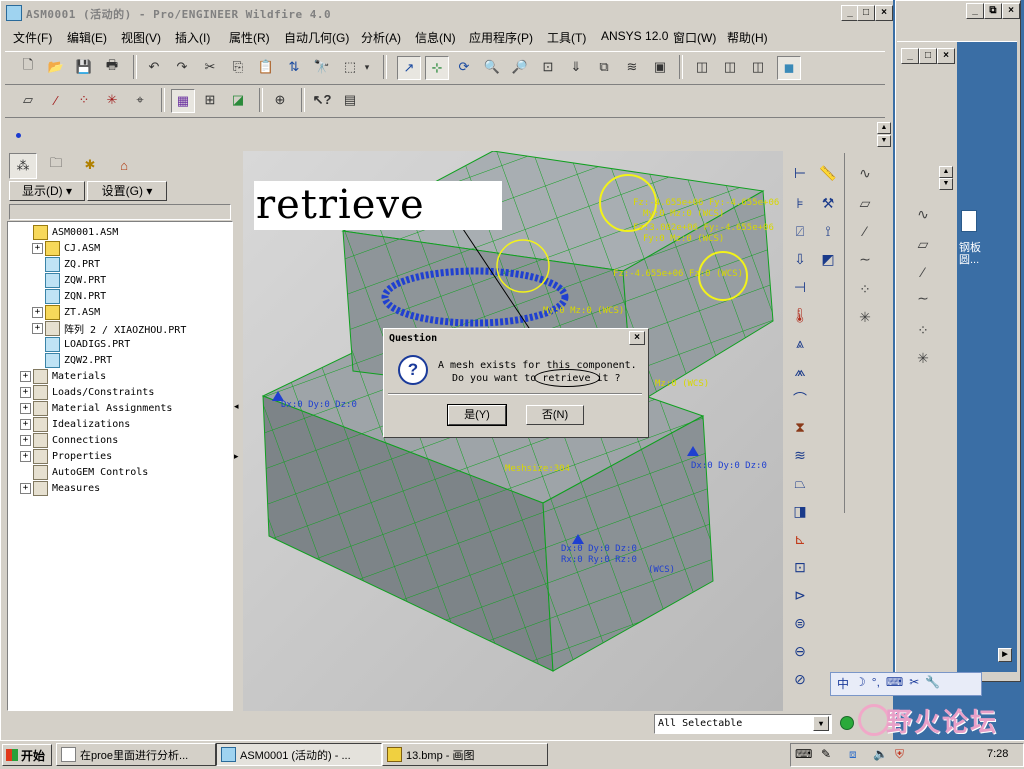 The width and height of the screenshot is (1024, 769). I want to click on scroll-up-icon: ▲, so click(884, 128).